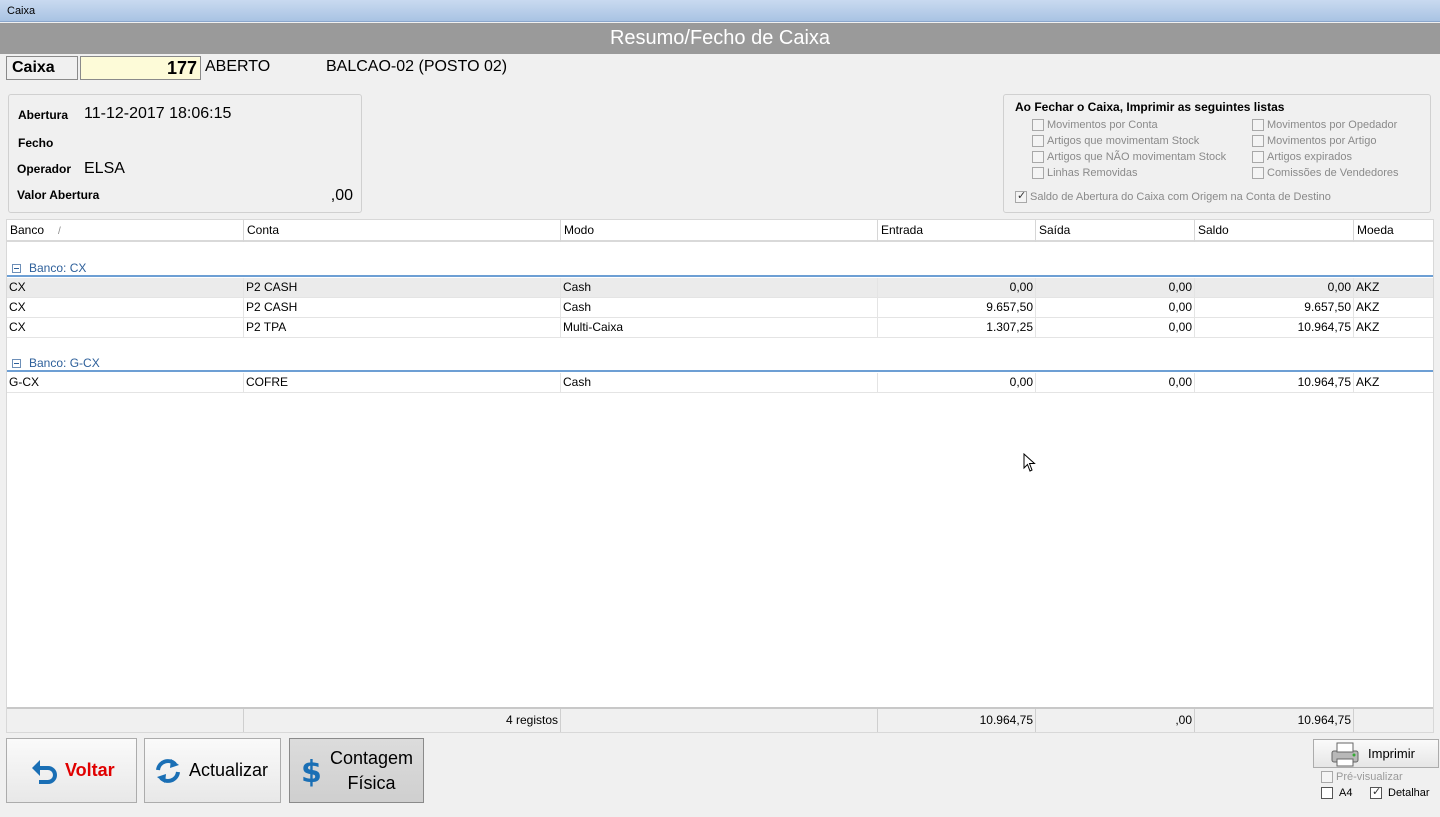 The width and height of the screenshot is (1440, 817). I want to click on cell-saldo: 9.657,50, so click(1274, 308).